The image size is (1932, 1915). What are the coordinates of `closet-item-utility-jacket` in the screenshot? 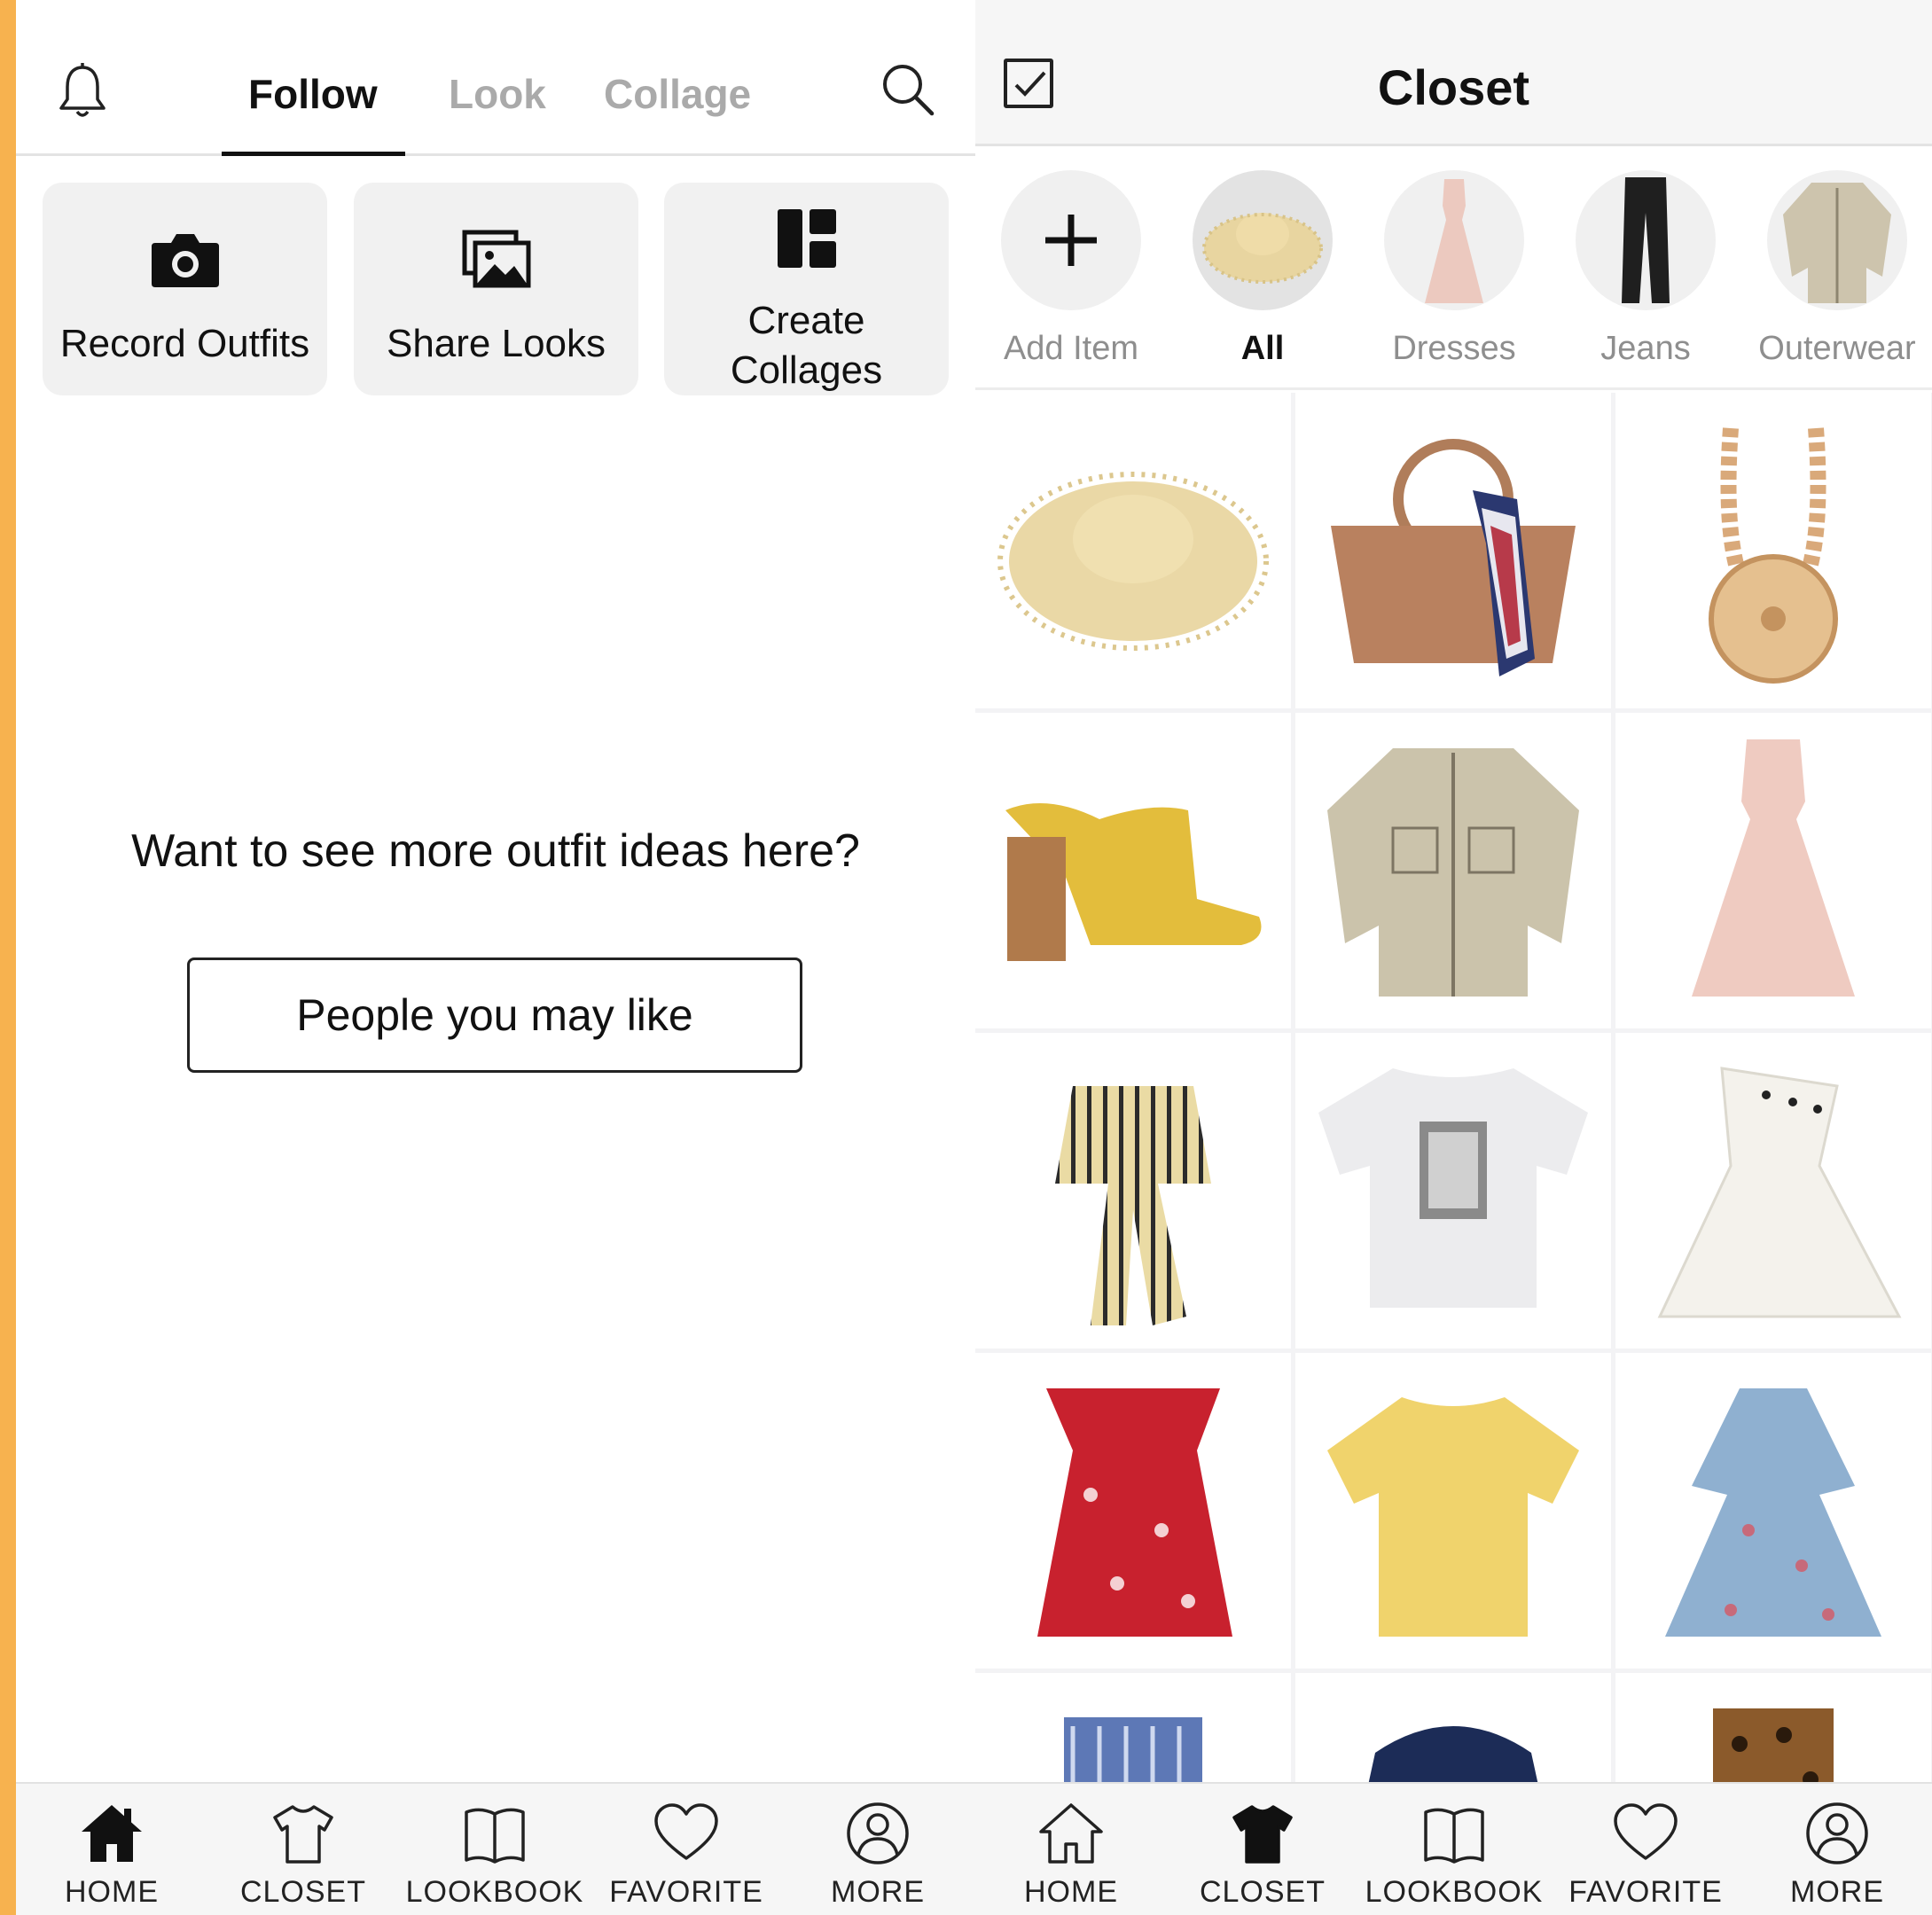 It's located at (1453, 871).